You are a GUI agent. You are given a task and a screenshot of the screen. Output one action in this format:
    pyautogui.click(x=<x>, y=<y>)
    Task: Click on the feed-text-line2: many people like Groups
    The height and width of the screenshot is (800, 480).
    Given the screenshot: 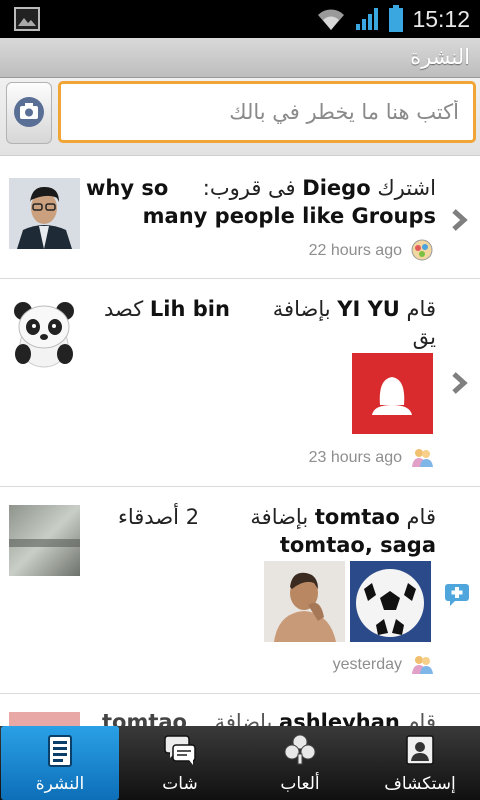 What is the action you would take?
    pyautogui.click(x=289, y=216)
    